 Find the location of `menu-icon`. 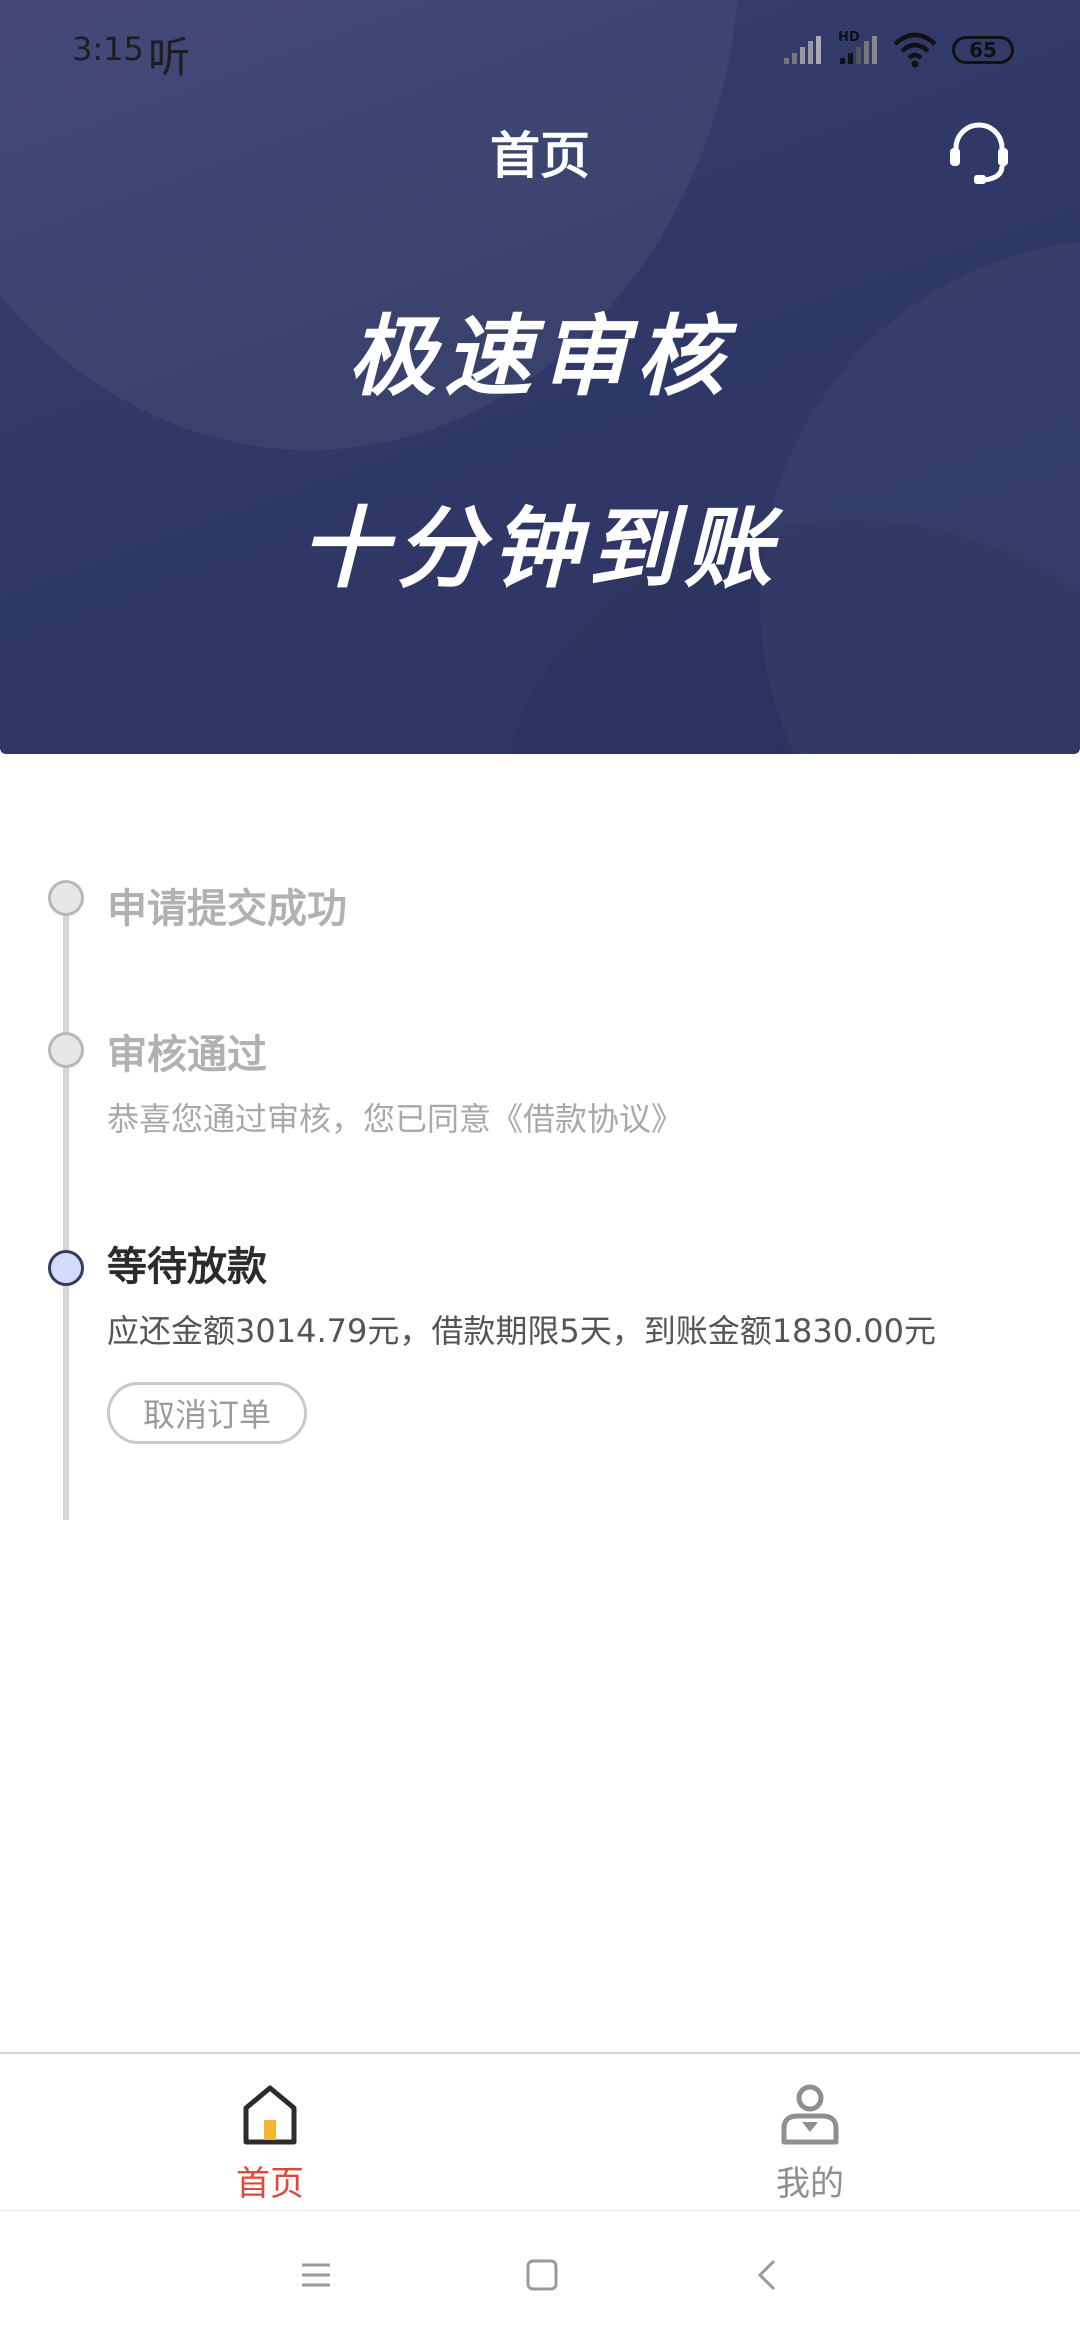

menu-icon is located at coordinates (316, 2275).